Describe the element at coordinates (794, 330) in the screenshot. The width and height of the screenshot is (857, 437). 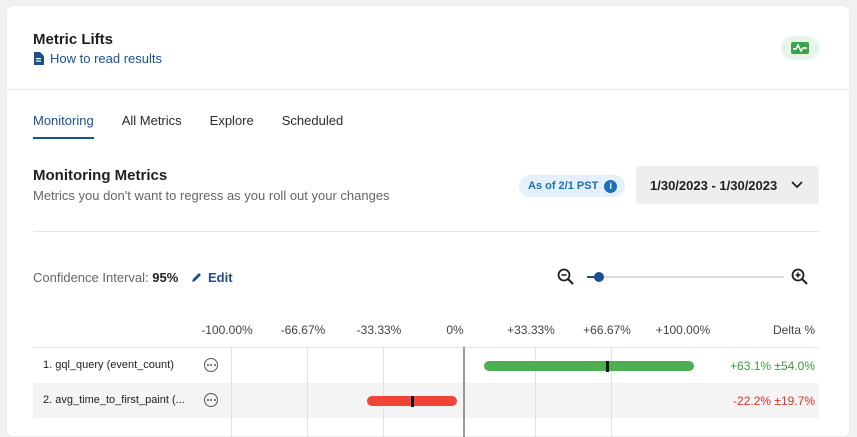
I see `delta-column-header: Delta %` at that location.